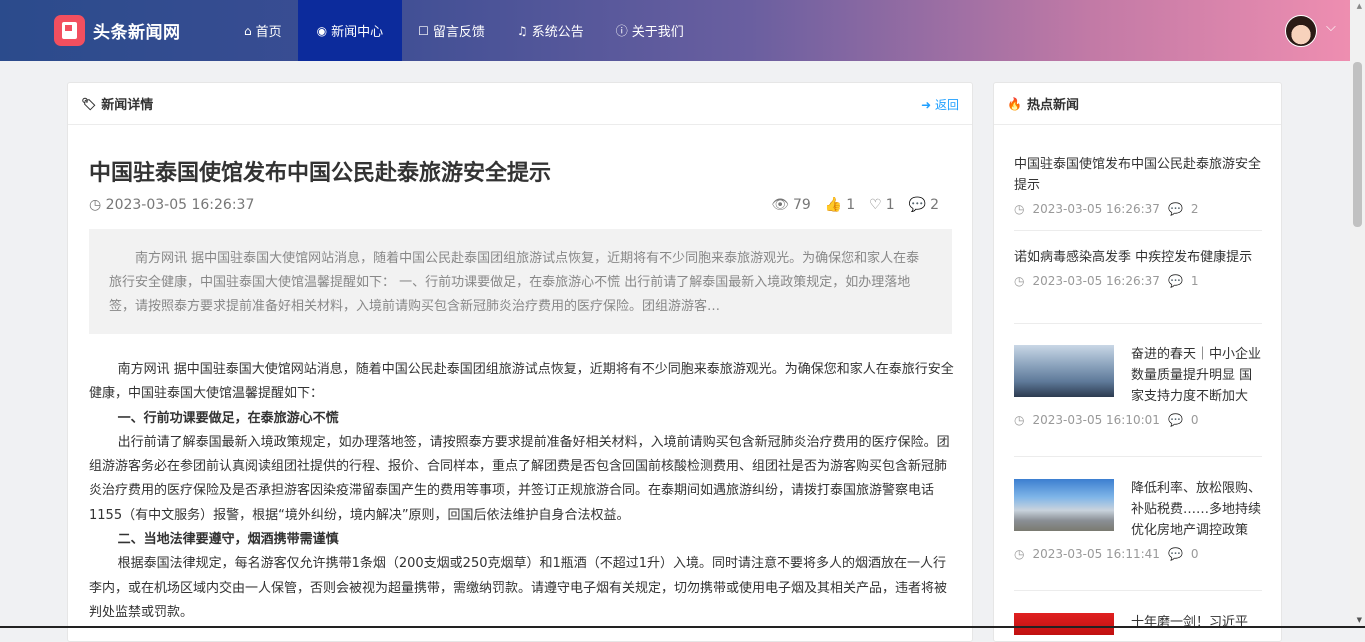 The image size is (1365, 642). Describe the element at coordinates (926, 105) in the screenshot. I see `arrow-left-icon: ➜` at that location.